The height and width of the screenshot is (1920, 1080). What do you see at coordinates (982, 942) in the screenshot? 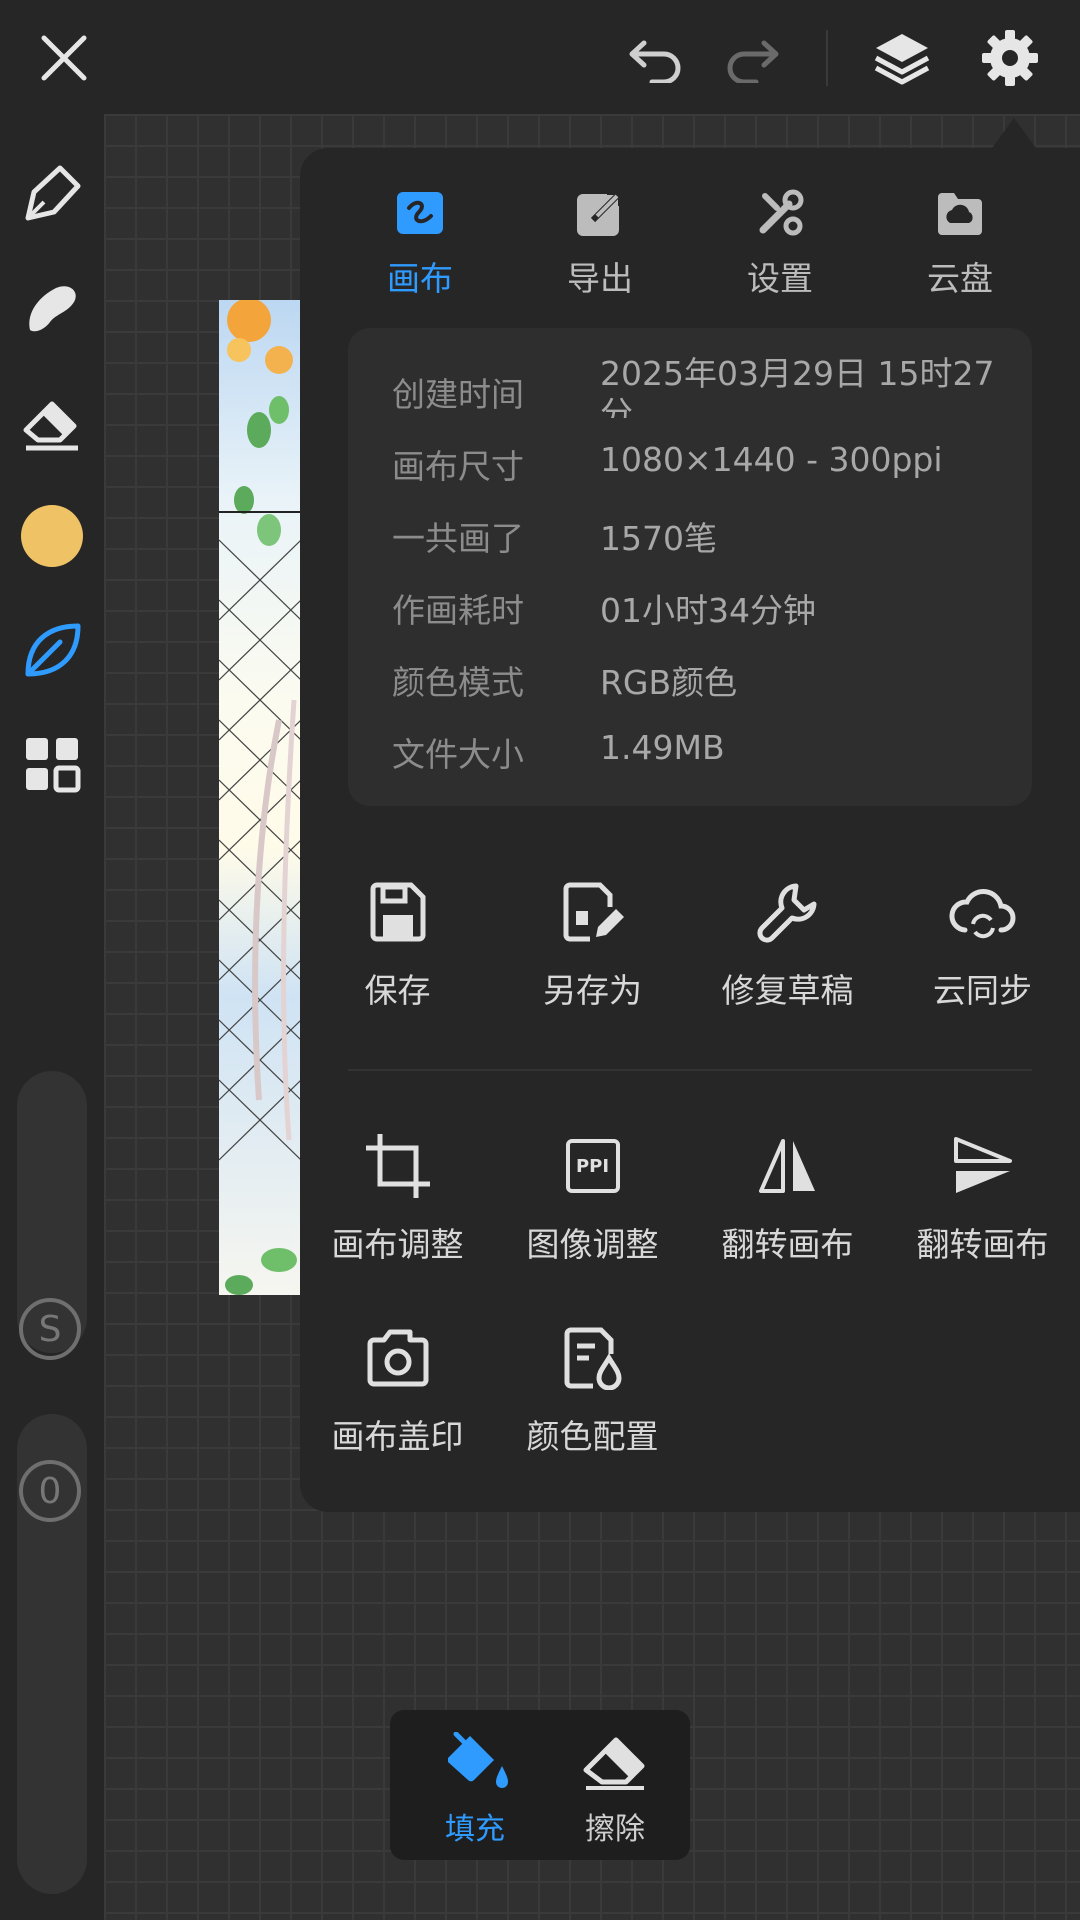
I see `cloud-sync-button: 云同步` at bounding box center [982, 942].